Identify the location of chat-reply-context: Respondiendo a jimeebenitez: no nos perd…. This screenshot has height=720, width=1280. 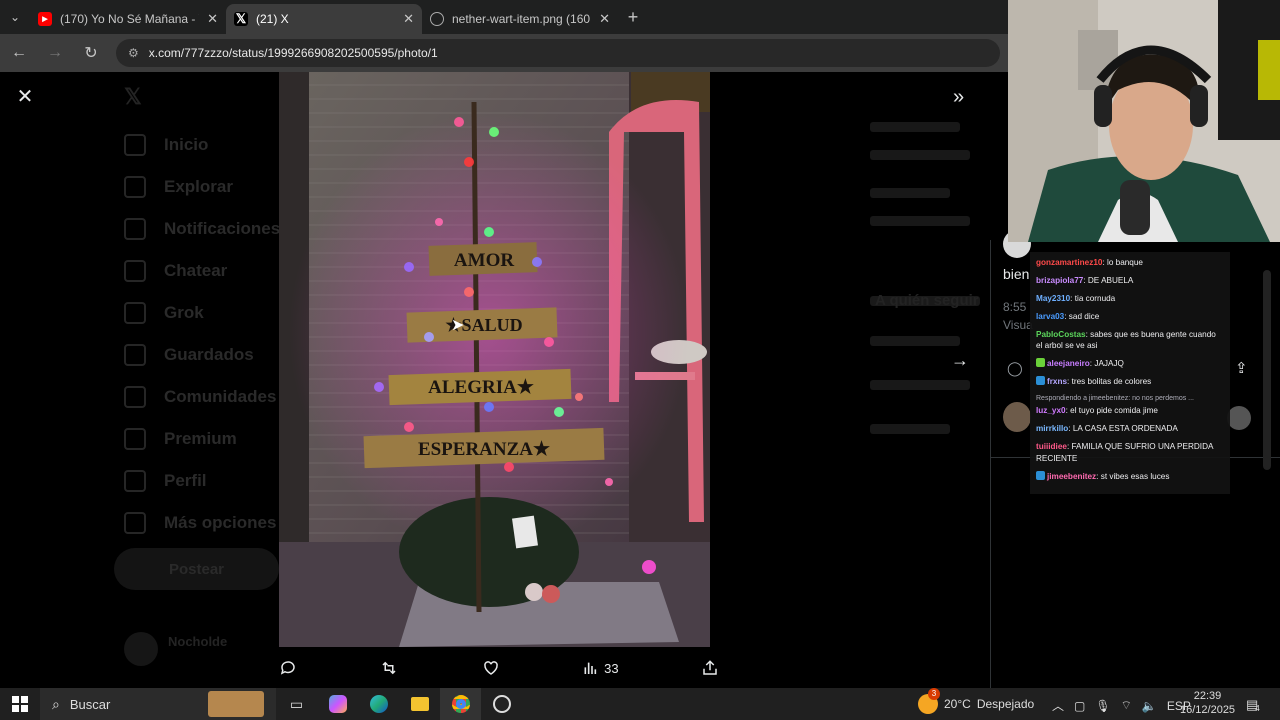
(1115, 399).